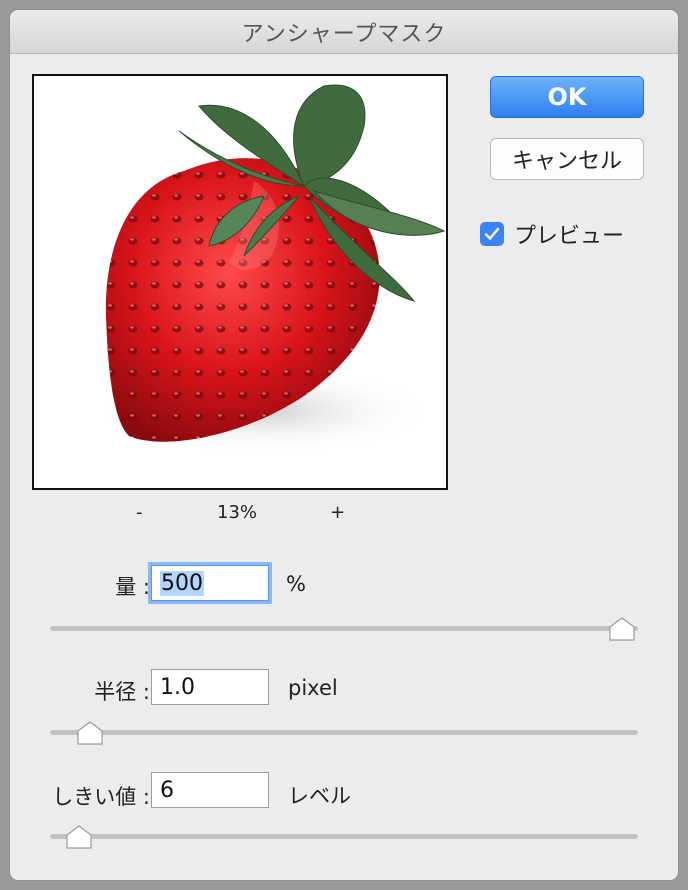 Image resolution: width=688 pixels, height=890 pixels. What do you see at coordinates (182, 583) in the screenshot?
I see `amount-value: 500` at bounding box center [182, 583].